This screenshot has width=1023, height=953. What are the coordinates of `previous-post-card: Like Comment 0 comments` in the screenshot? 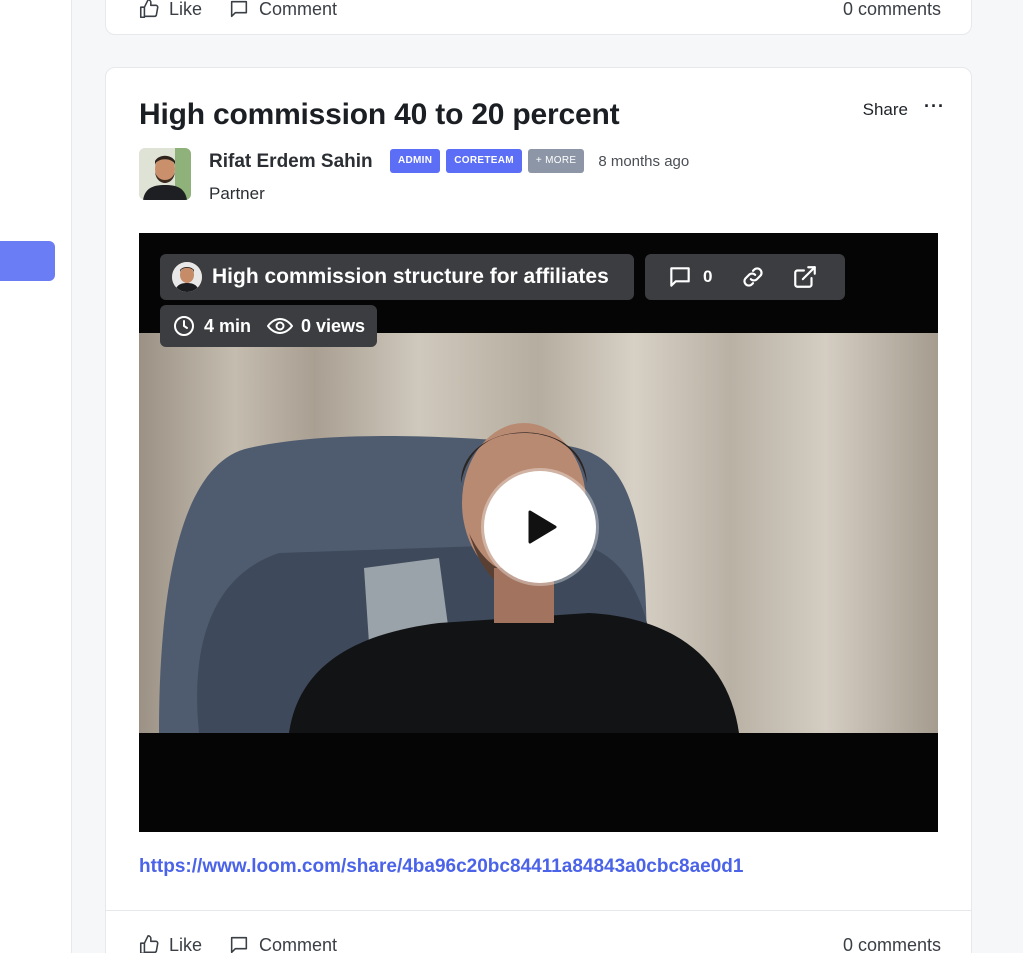 It's located at (538, 17).